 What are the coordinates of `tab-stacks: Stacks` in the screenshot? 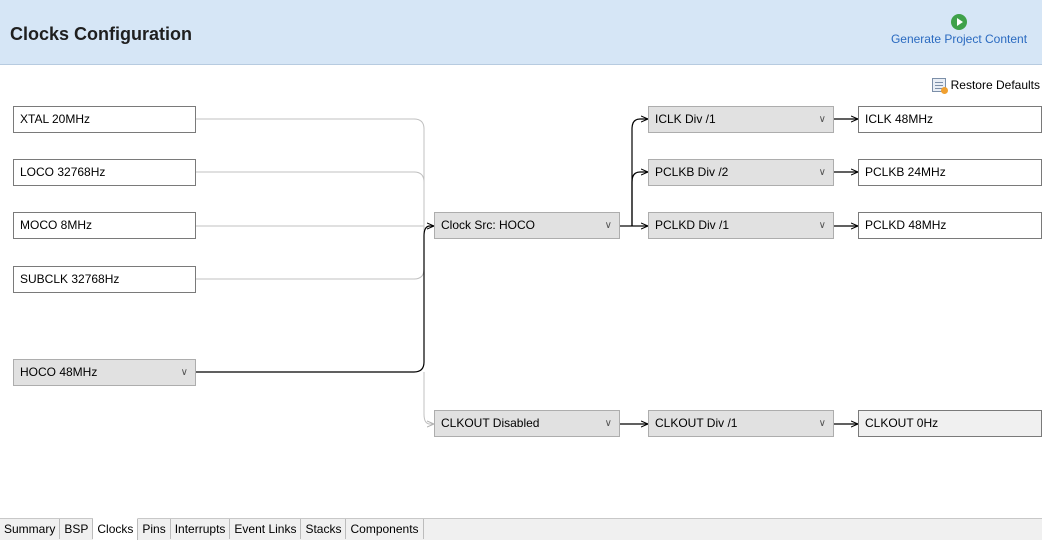 It's located at (324, 529).